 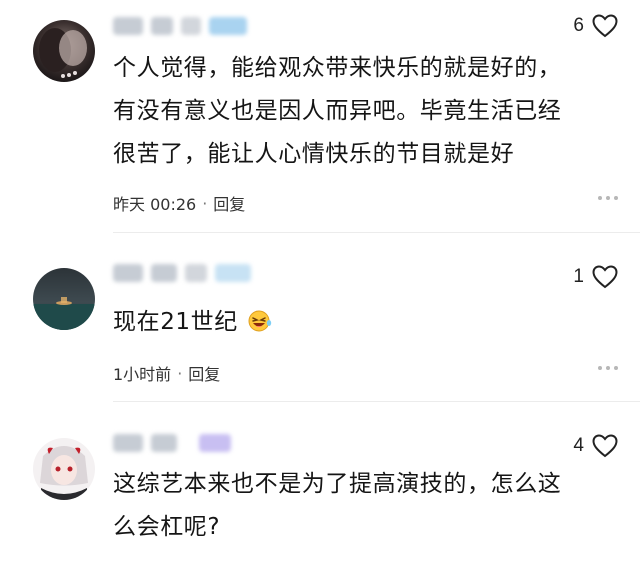 What do you see at coordinates (175, 322) in the screenshot?
I see `comment-text-line: 现在21世纪` at bounding box center [175, 322].